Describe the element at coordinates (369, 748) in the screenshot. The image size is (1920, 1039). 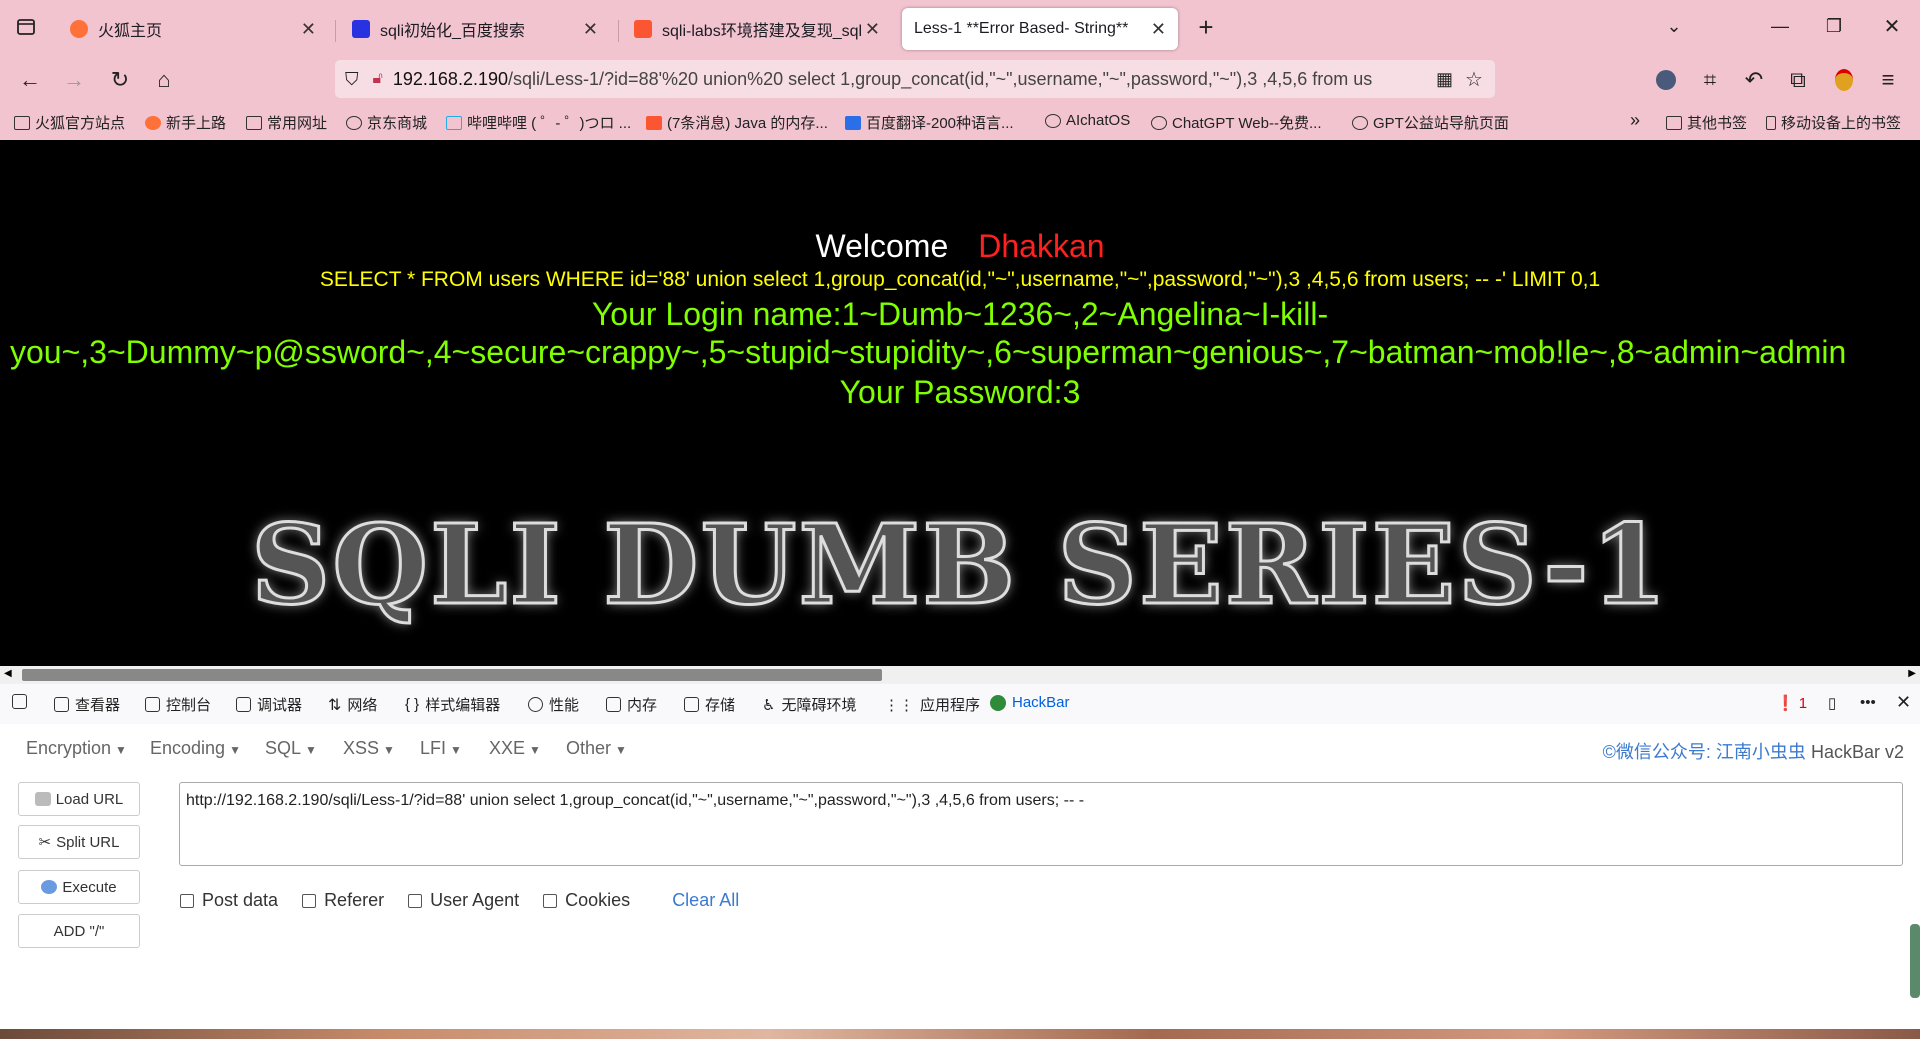
I see `menu-xss: XSS ▼` at that location.